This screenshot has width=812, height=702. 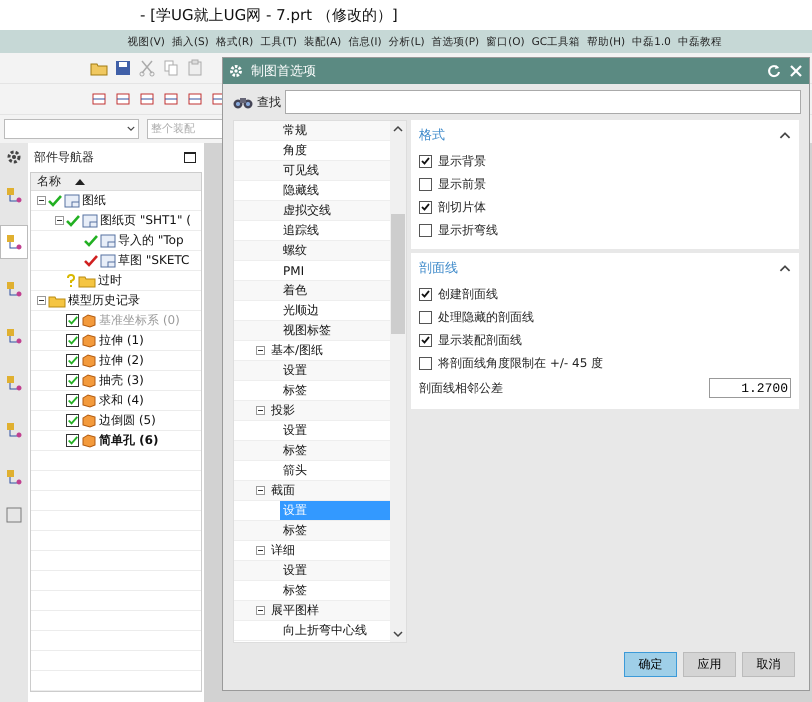 I want to click on sheet-icon, so click(x=108, y=241).